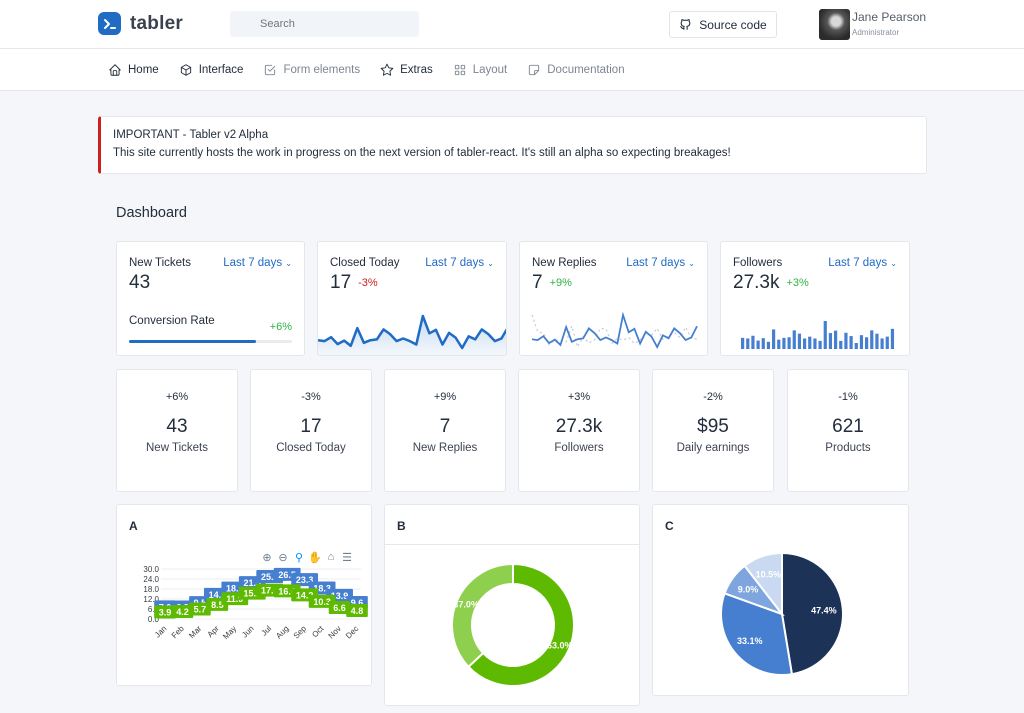 The image size is (1024, 713). Describe the element at coordinates (229, 632) in the screenshot. I see `x-tick-label: May` at that location.